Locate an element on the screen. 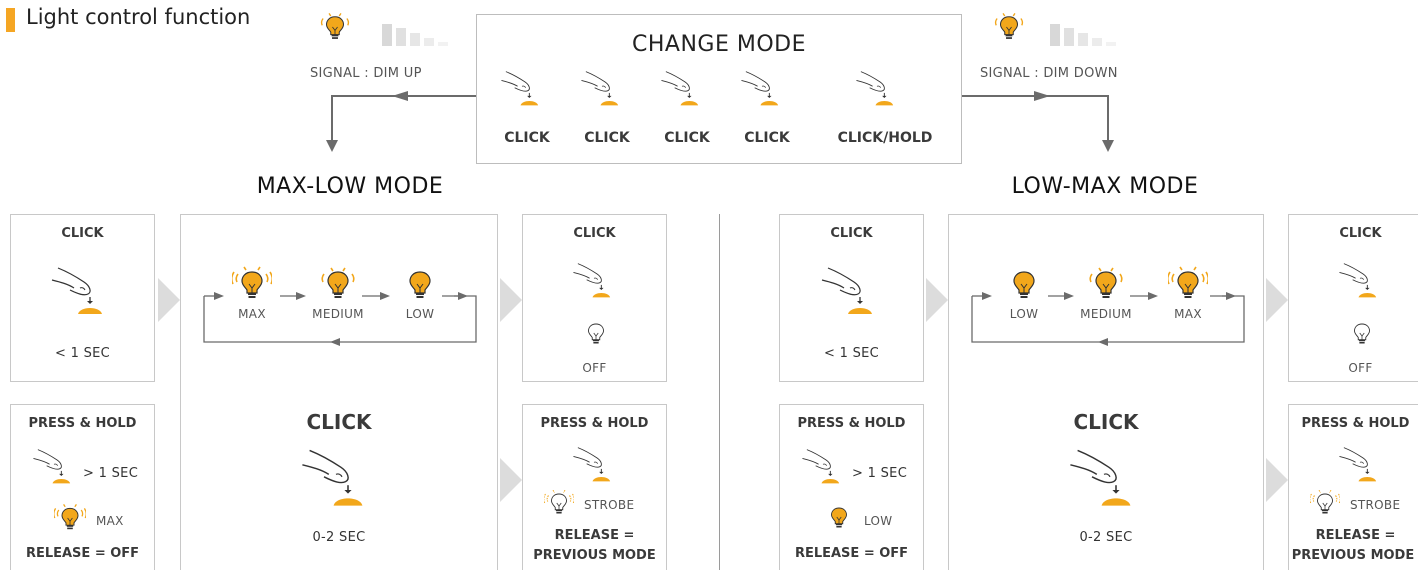 This screenshot has width=1418, height=570. low-max-level-low: LOW is located at coordinates (1024, 314).